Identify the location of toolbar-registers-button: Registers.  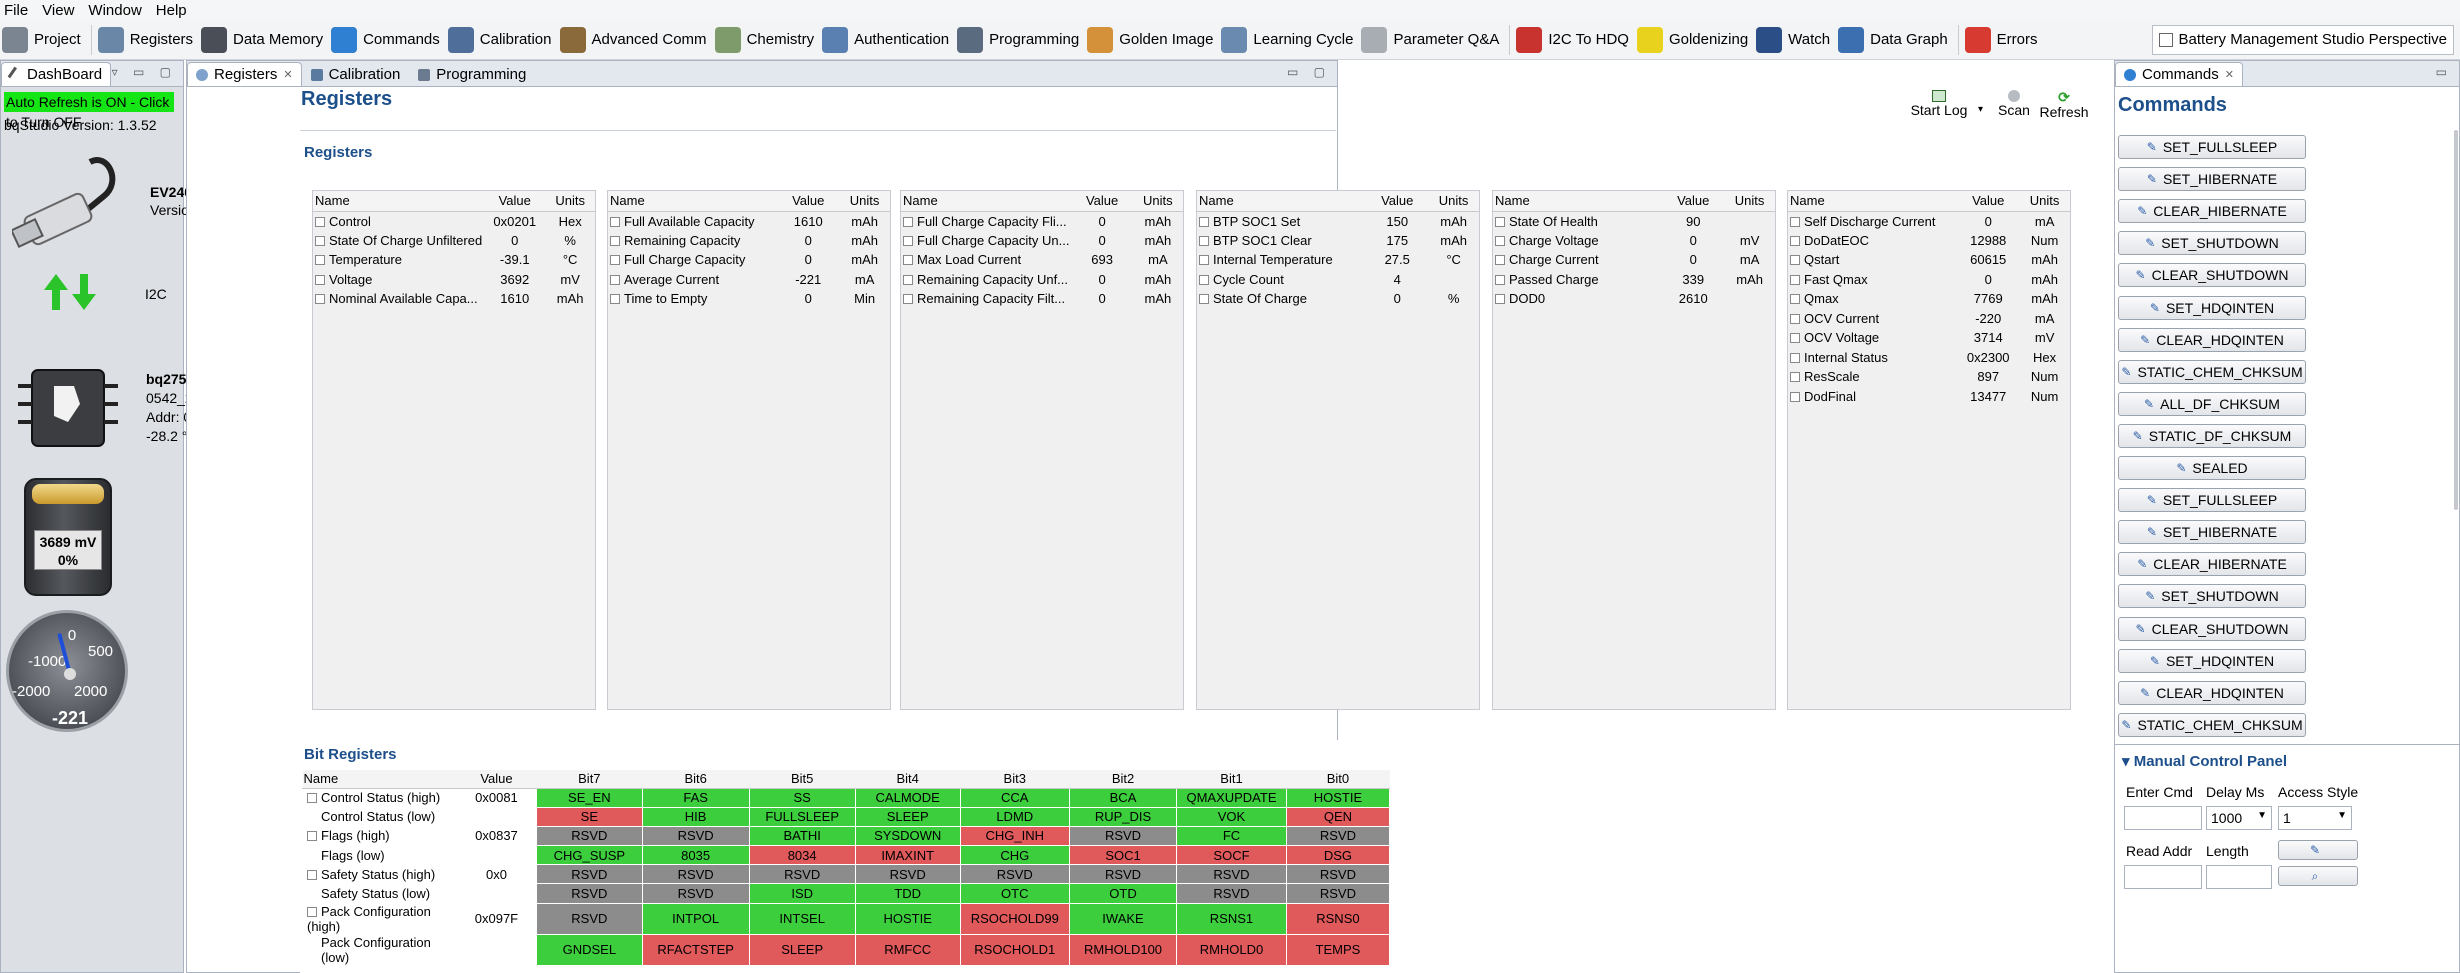
(147, 40).